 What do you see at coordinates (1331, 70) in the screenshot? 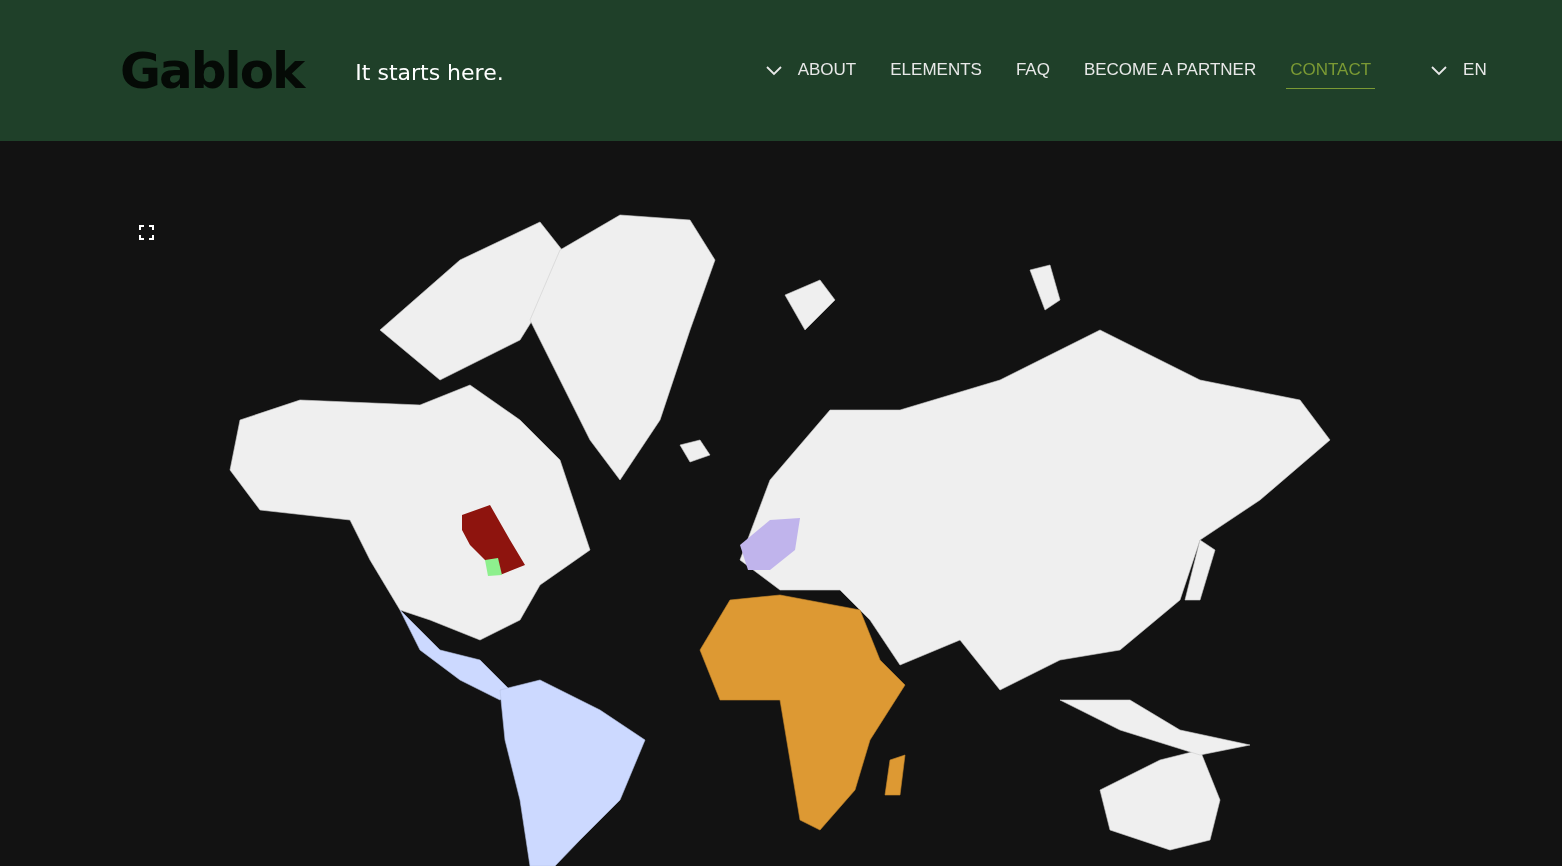
I see `nav-link: CONTACT` at bounding box center [1331, 70].